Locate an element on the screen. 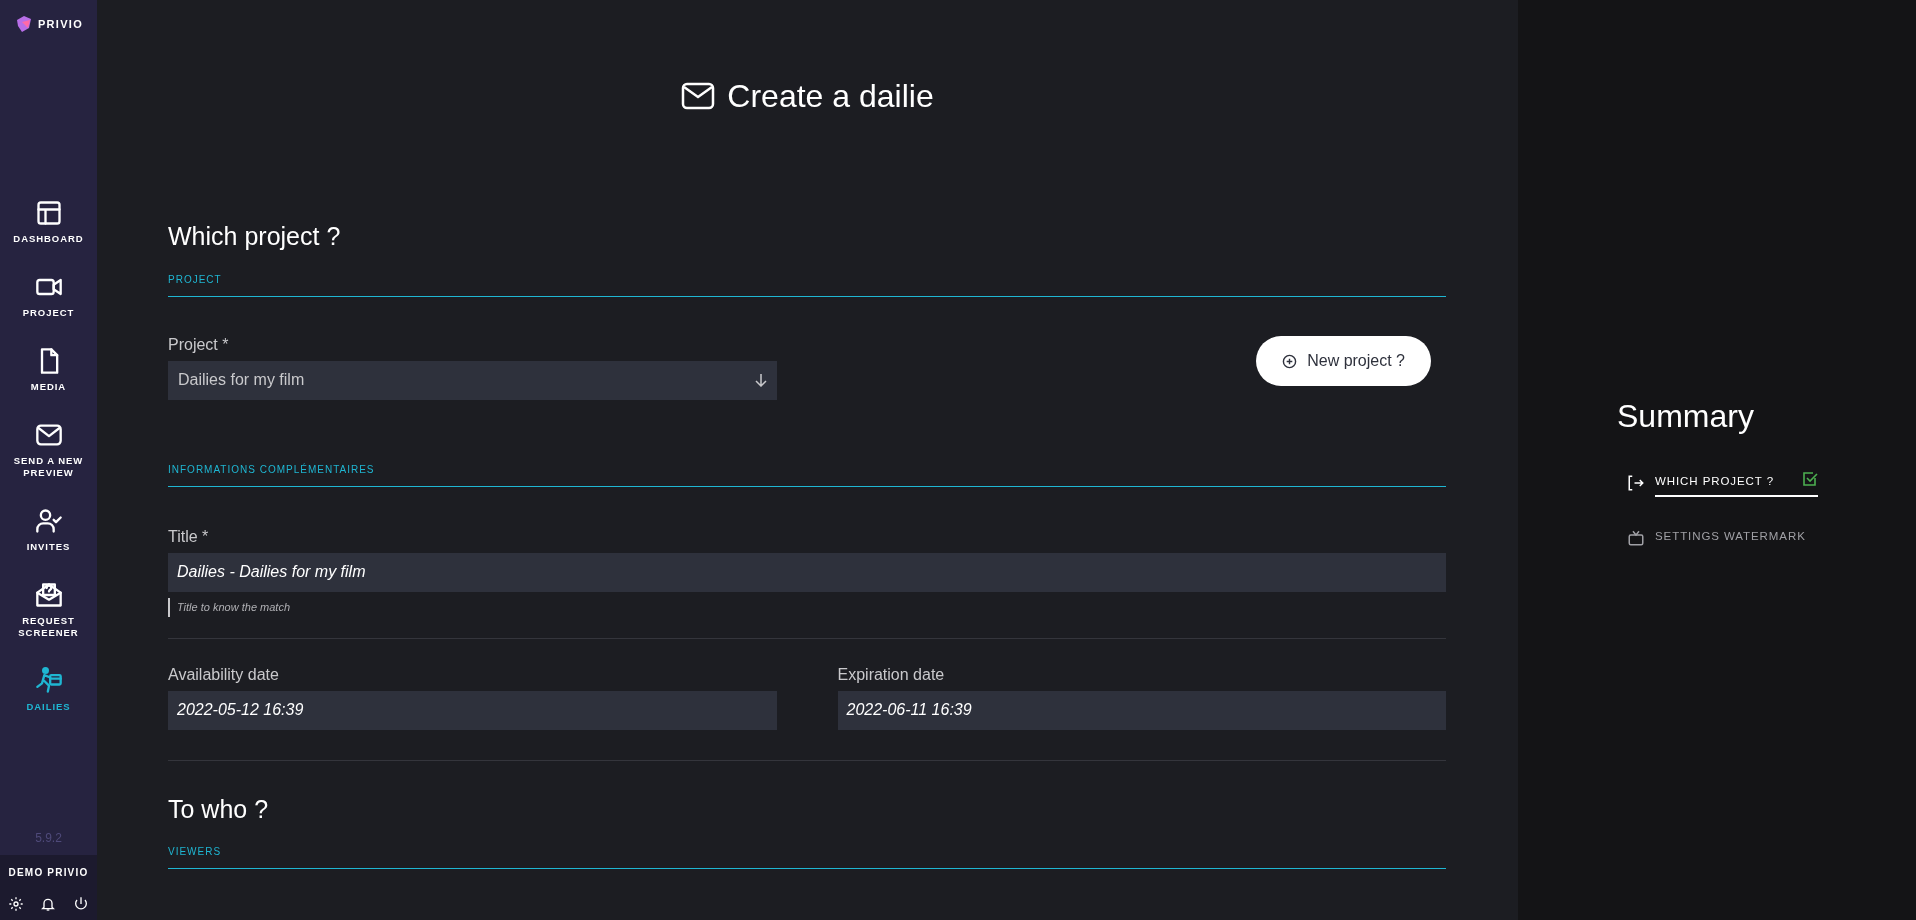 The image size is (1916, 920). section-label: VIEWERS is located at coordinates (195, 851).